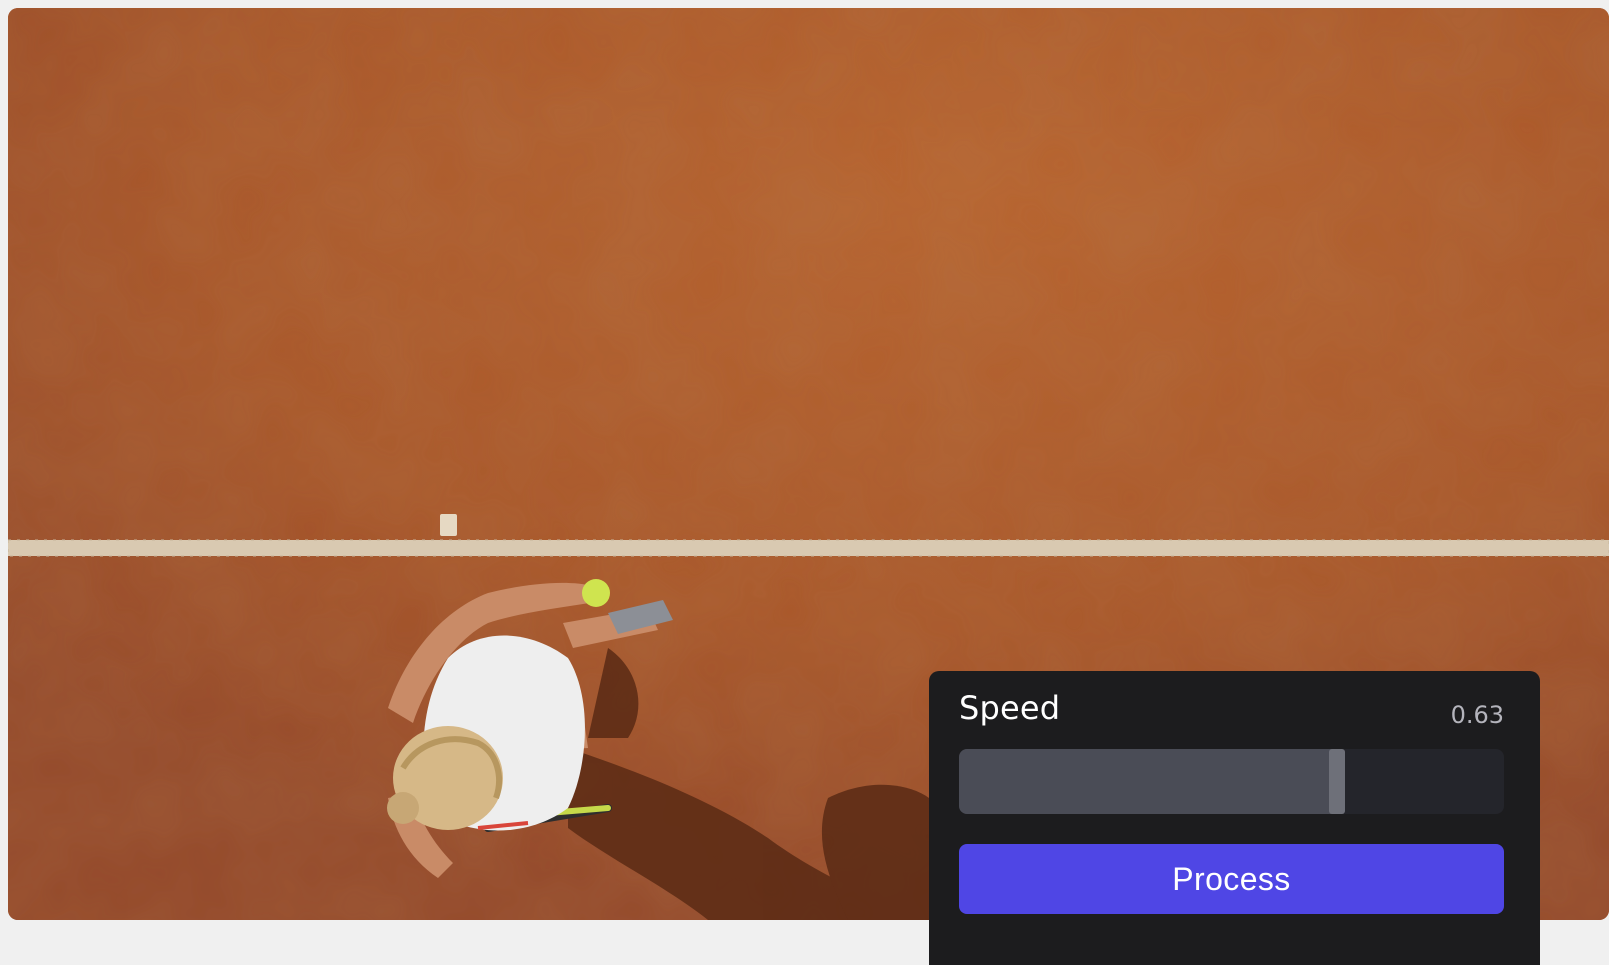 This screenshot has height=965, width=1609. Describe the element at coordinates (1231, 879) in the screenshot. I see `process-button: Process` at that location.